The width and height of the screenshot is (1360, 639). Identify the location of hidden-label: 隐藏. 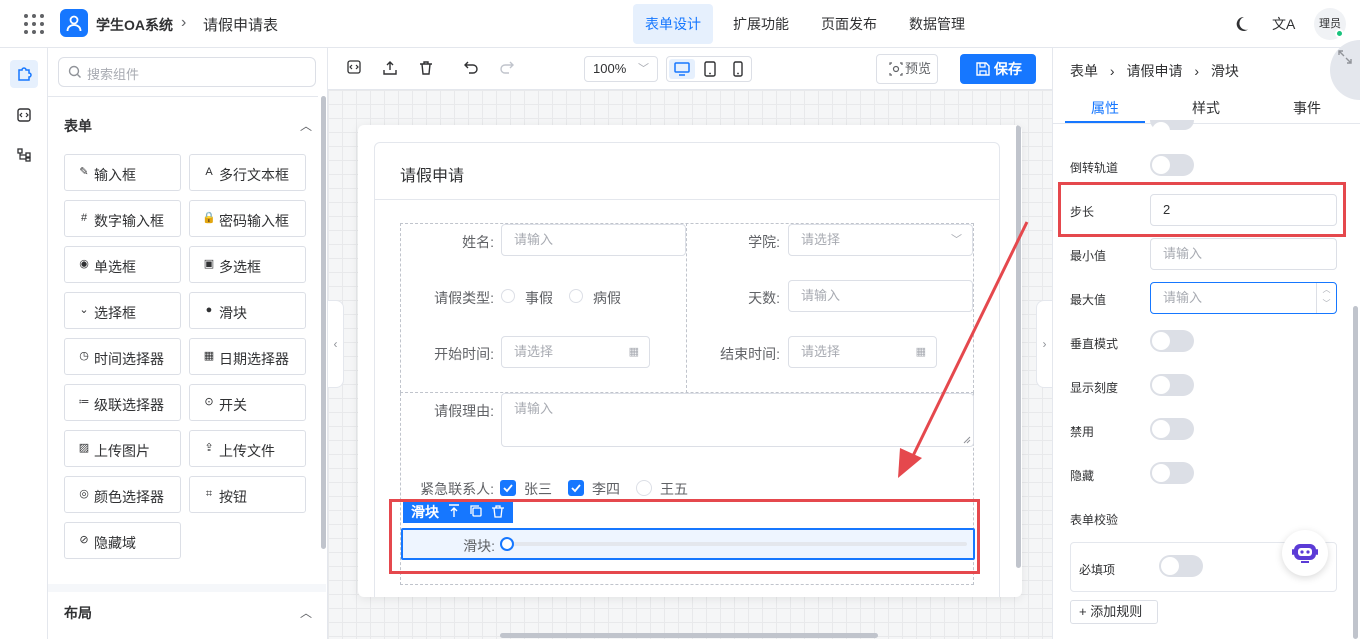
(1082, 476).